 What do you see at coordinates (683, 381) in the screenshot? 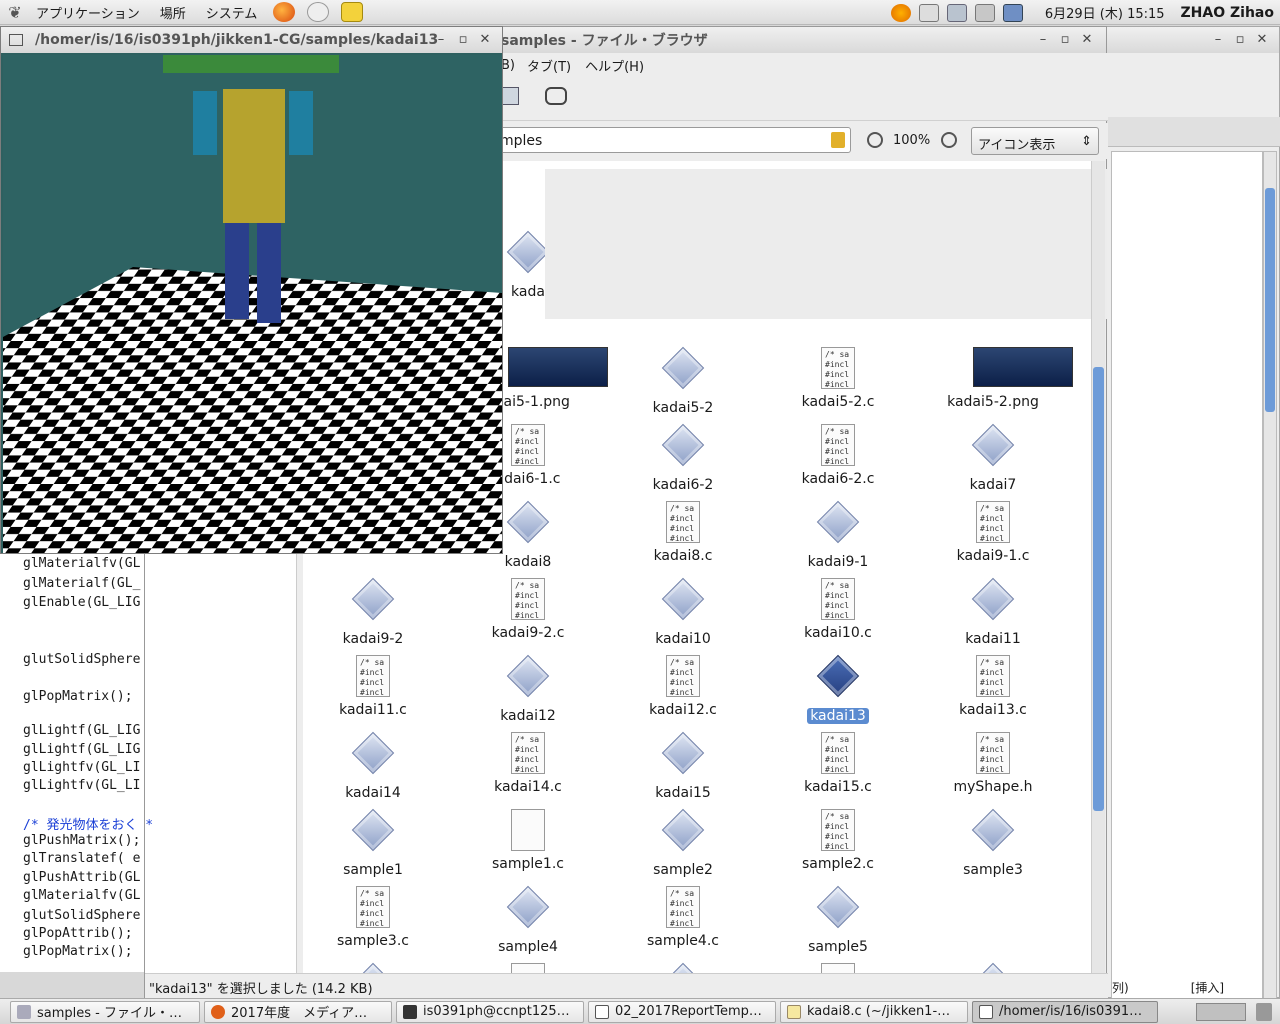
I see `file-item: kadai5-2` at bounding box center [683, 381].